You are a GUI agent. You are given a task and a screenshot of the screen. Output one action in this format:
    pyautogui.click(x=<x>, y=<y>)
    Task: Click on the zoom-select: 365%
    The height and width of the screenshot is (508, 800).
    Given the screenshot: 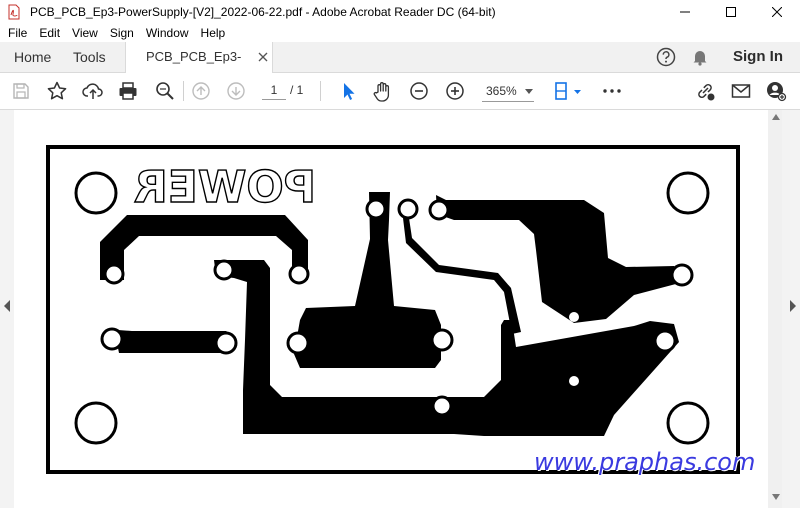 What is the action you would take?
    pyautogui.click(x=508, y=91)
    